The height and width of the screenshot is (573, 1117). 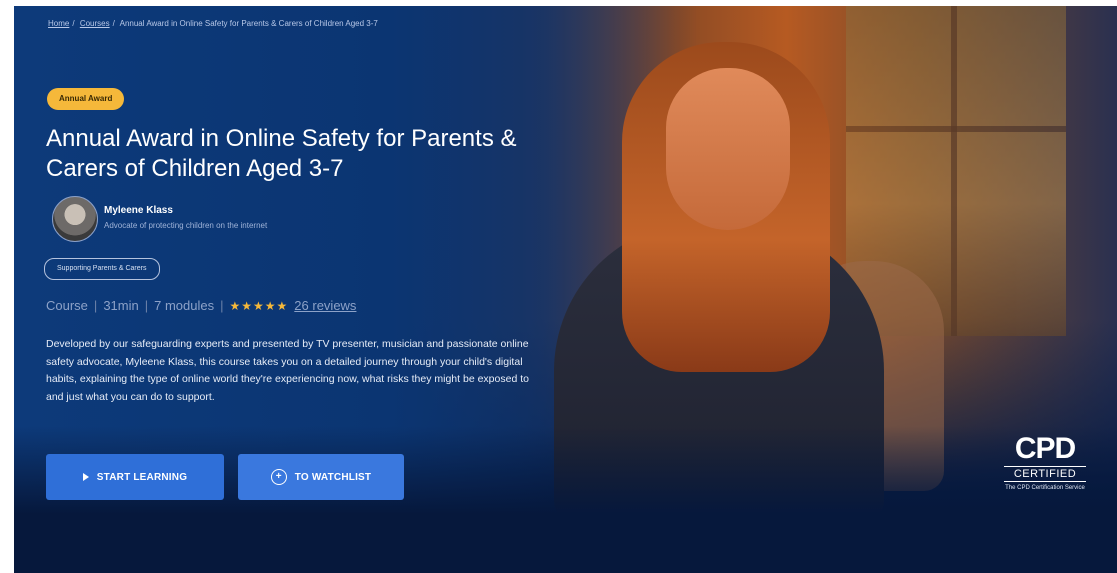 What do you see at coordinates (325, 305) in the screenshot?
I see `reviews-link: 26 reviews` at bounding box center [325, 305].